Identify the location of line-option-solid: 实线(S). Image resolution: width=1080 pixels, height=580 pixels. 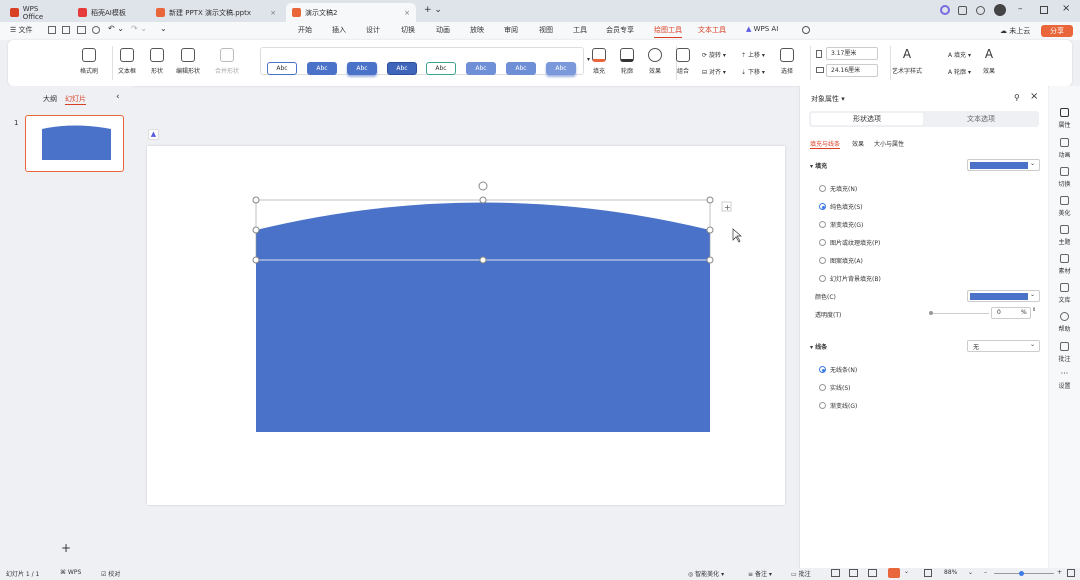
(835, 387).